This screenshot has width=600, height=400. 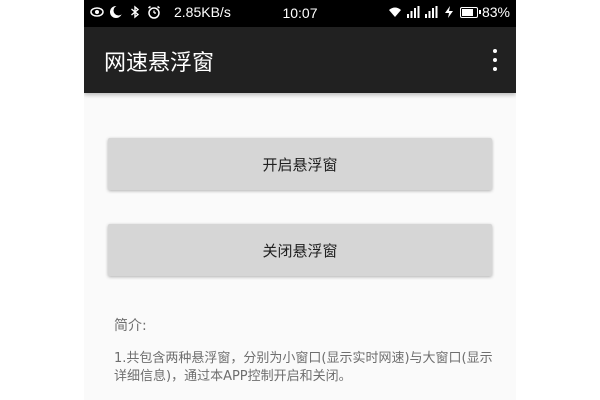 I want to click on app-bar: 网速悬浮窗, so click(x=300, y=60).